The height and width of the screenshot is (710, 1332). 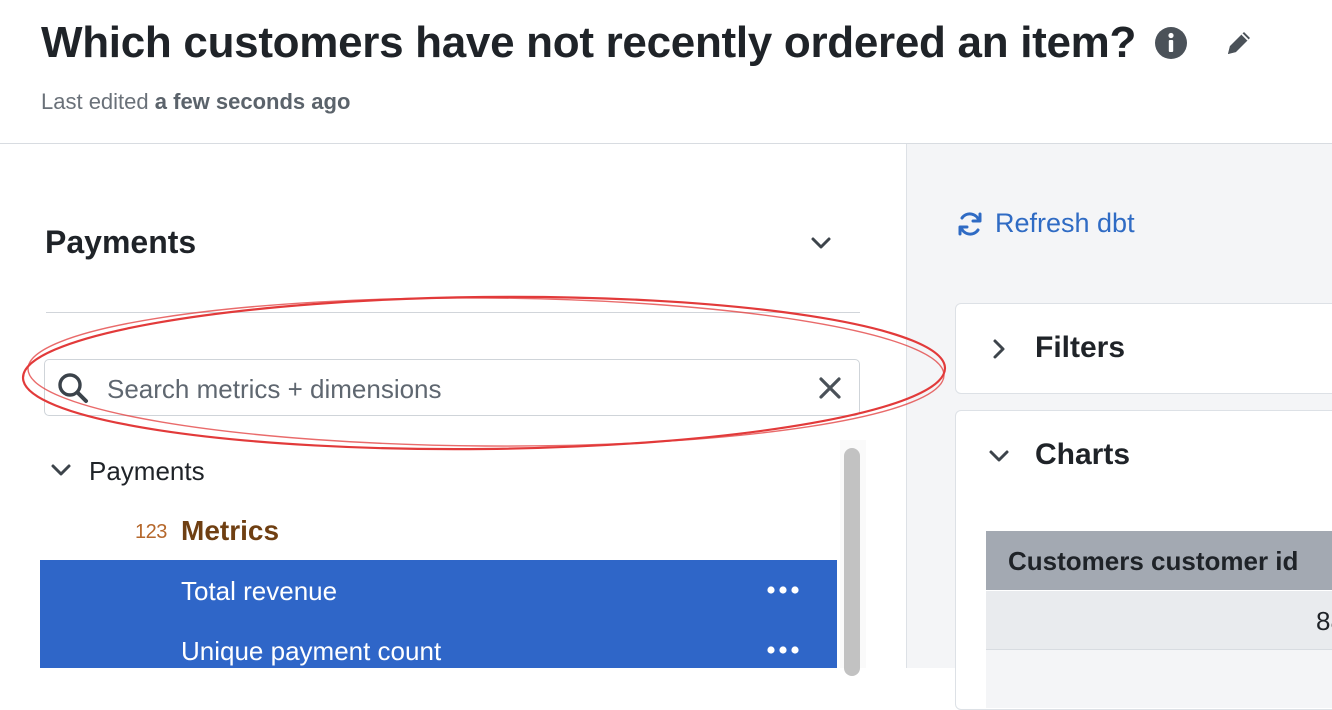 What do you see at coordinates (447, 389) in the screenshot?
I see `search-input` at bounding box center [447, 389].